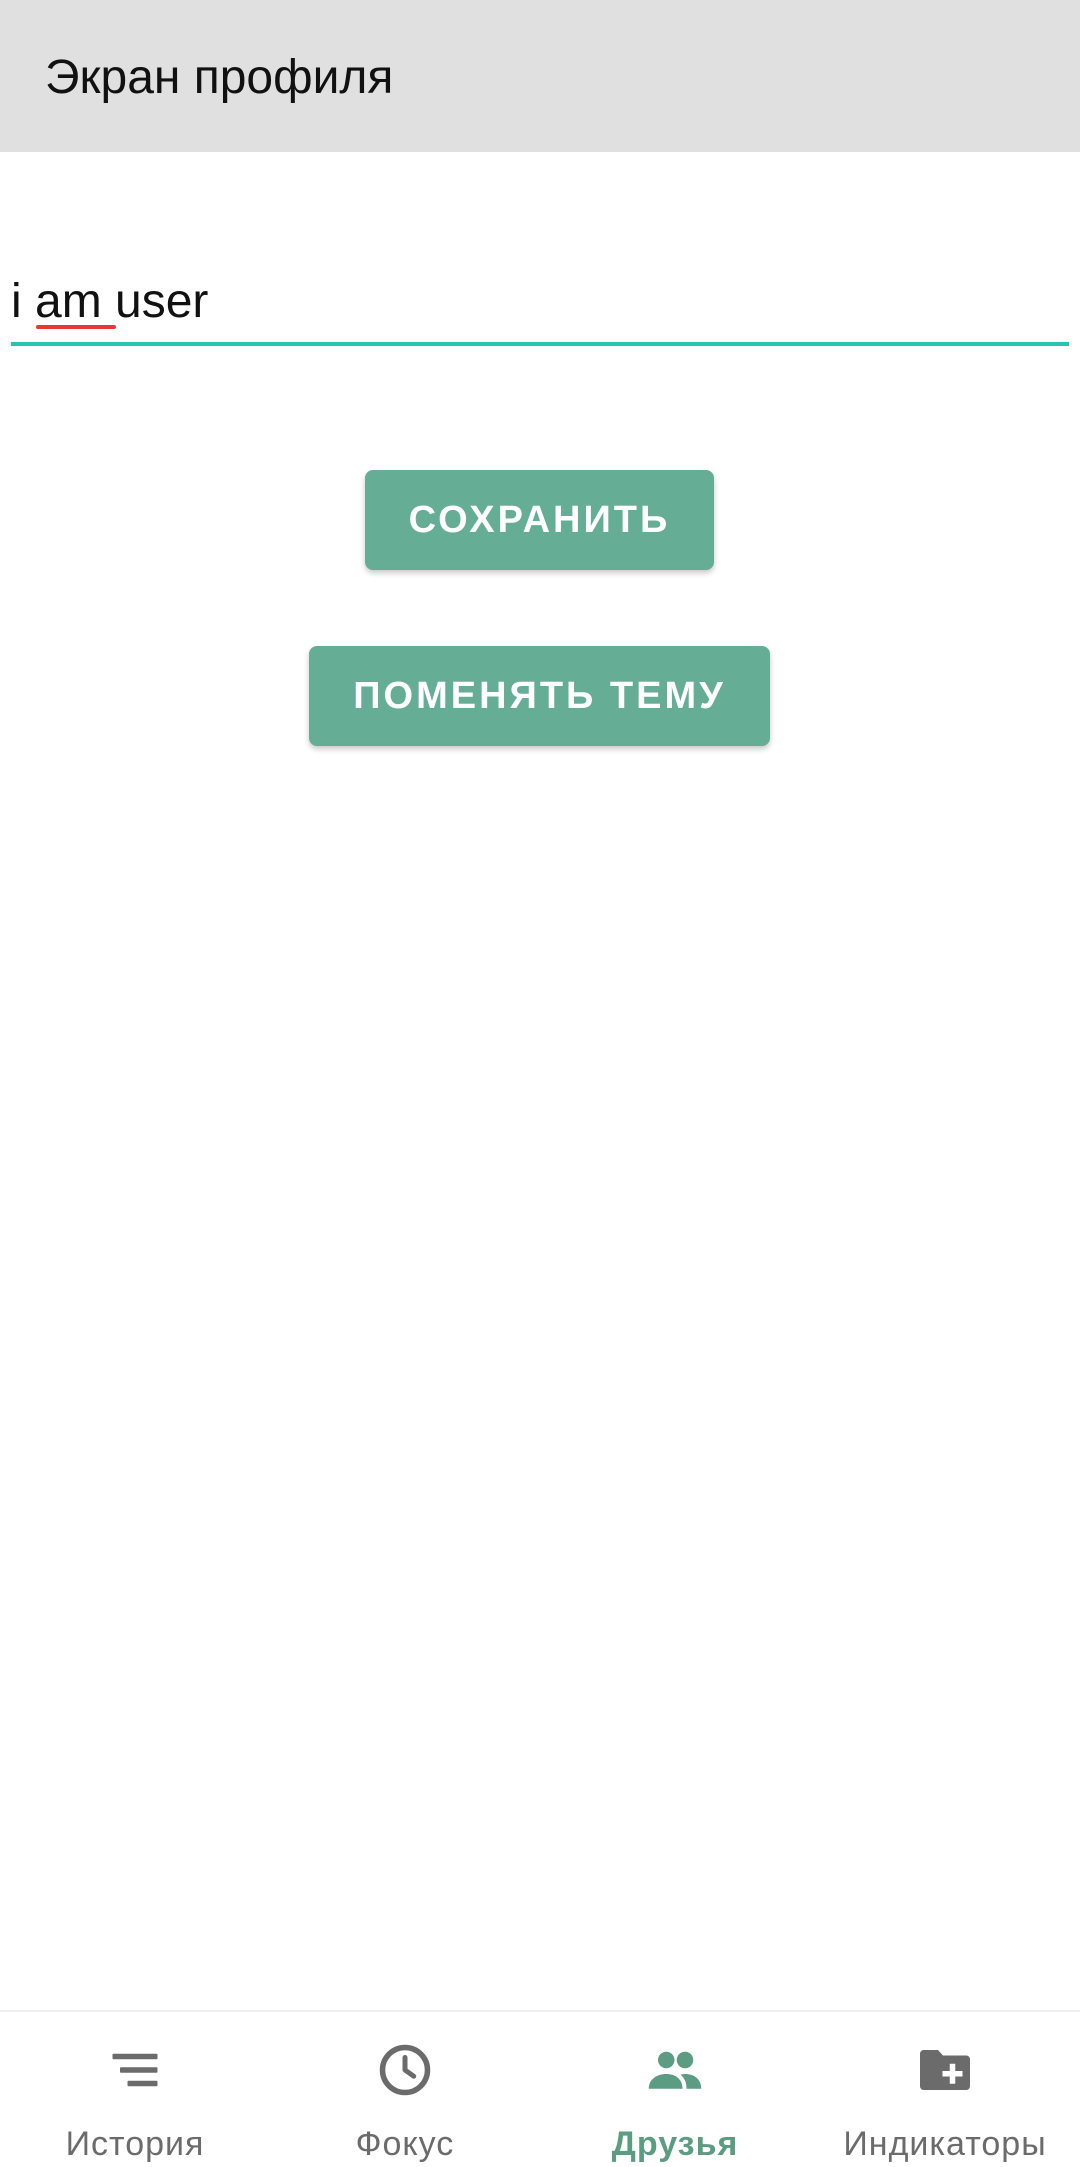 The height and width of the screenshot is (2167, 1080). Describe the element at coordinates (219, 77) in the screenshot. I see `page-title: Экран профиля` at that location.